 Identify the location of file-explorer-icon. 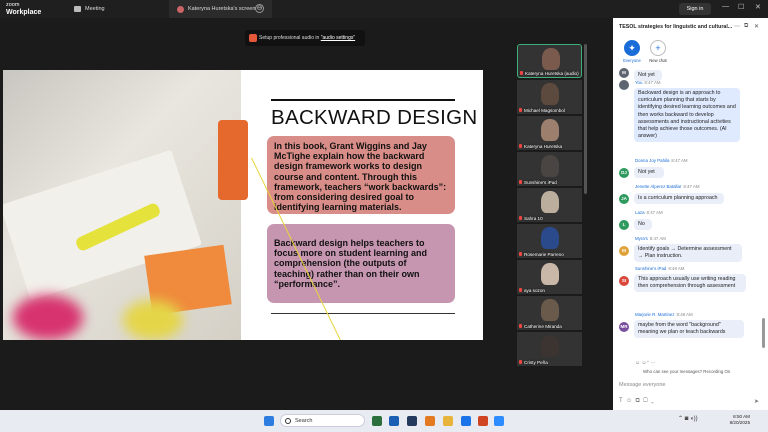
(448, 421).